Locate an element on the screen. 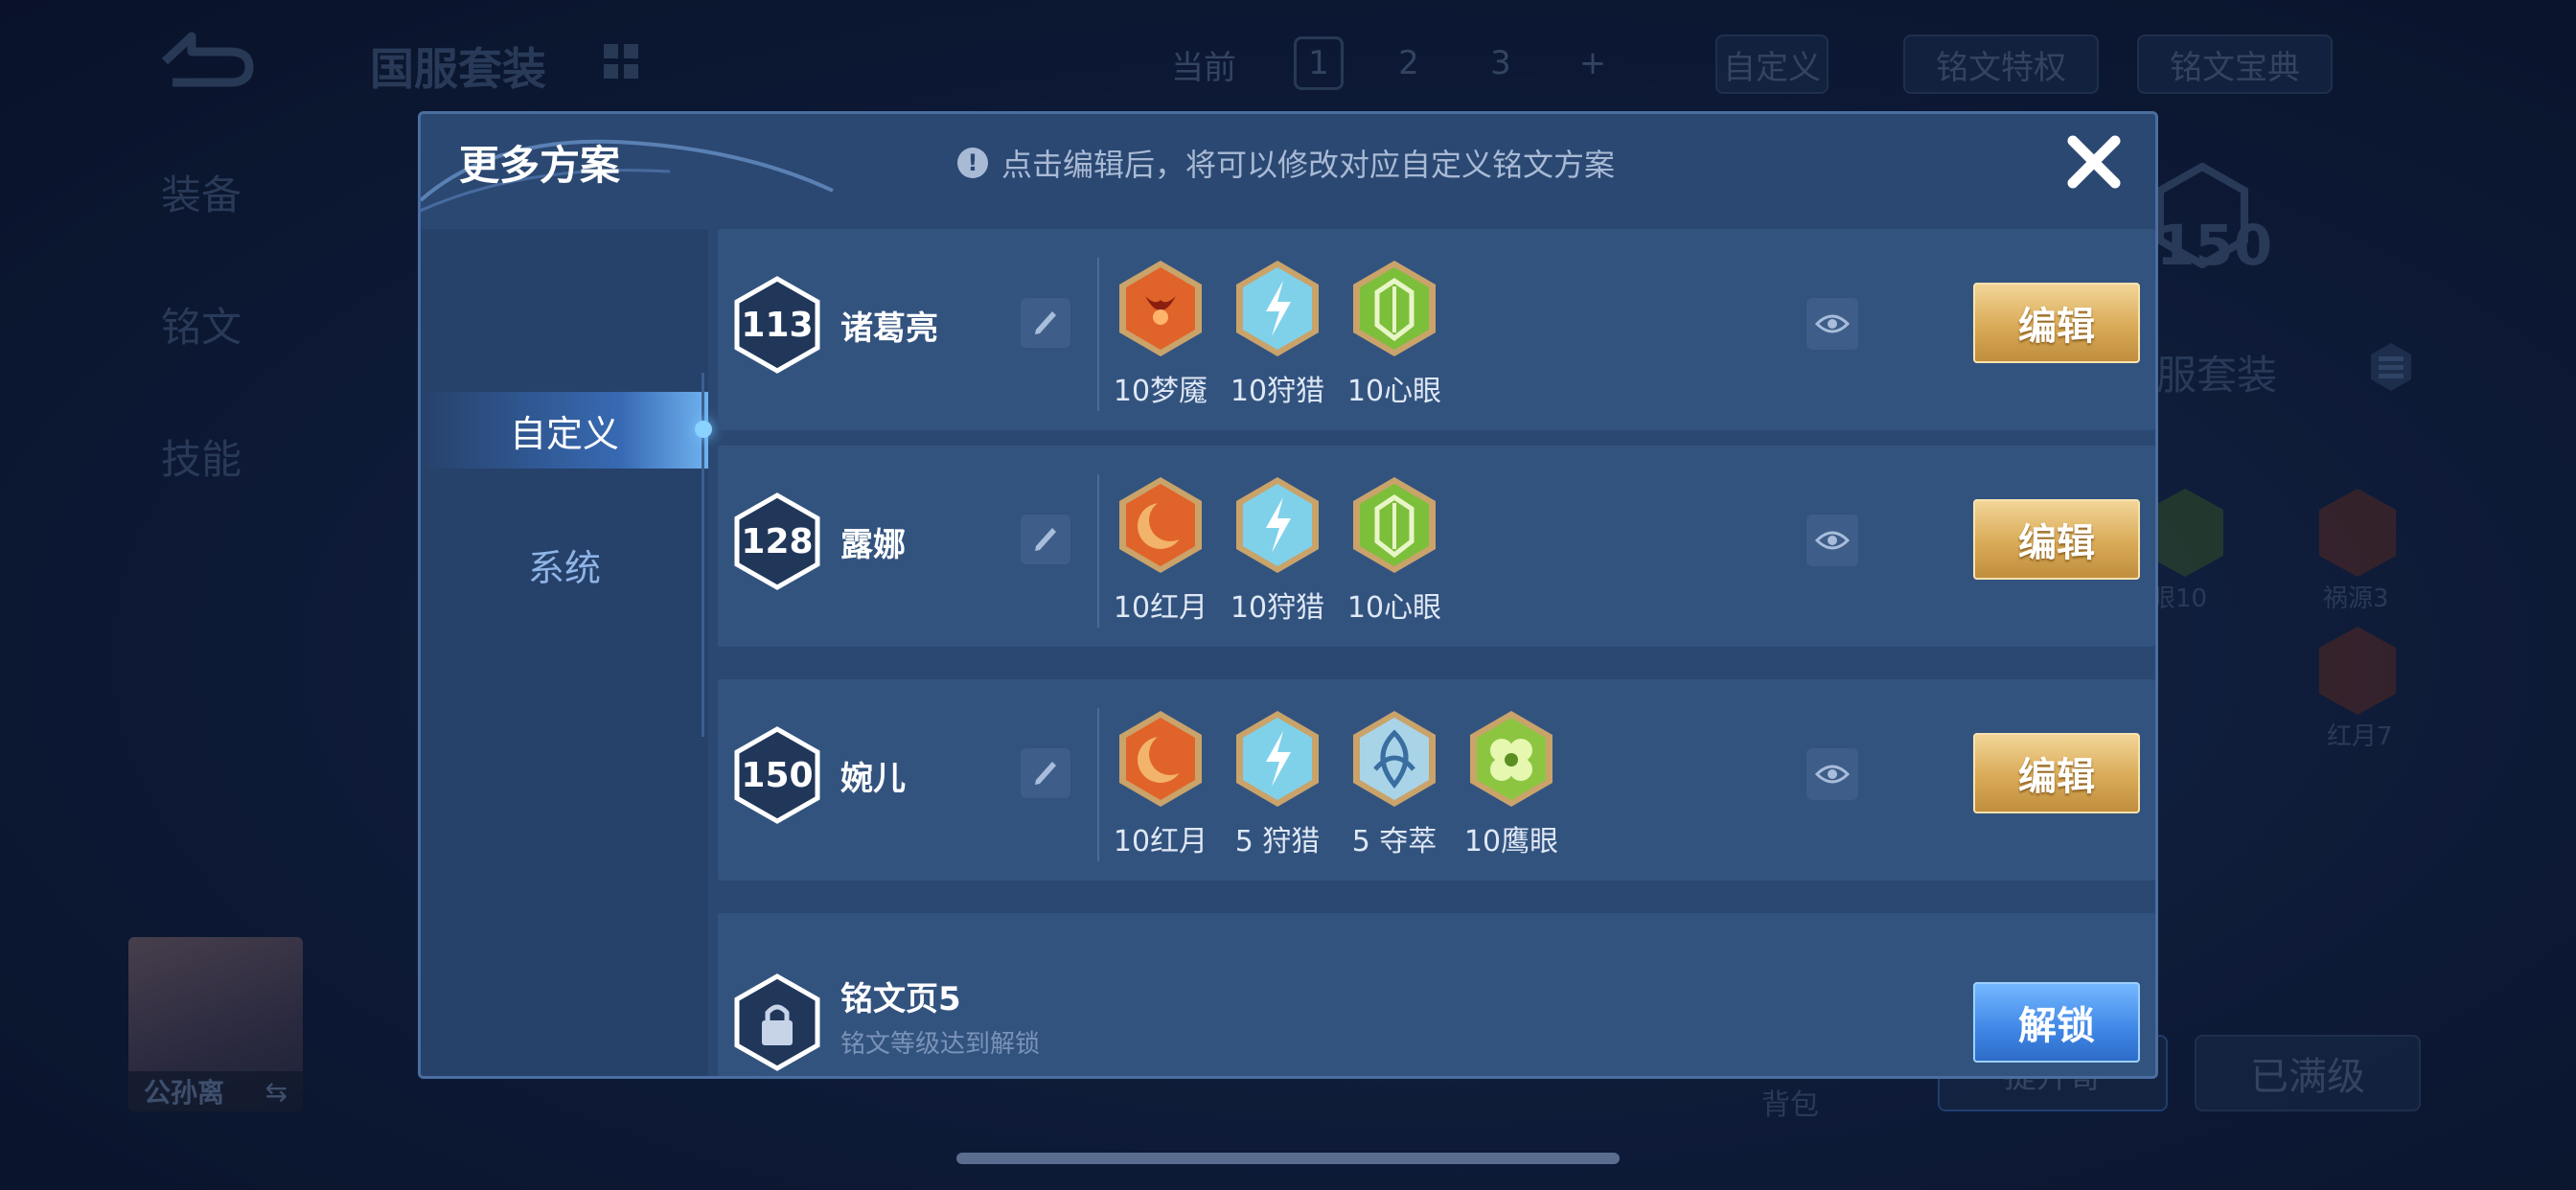 The image size is (2576, 1190). level-badge: 113 is located at coordinates (777, 325).